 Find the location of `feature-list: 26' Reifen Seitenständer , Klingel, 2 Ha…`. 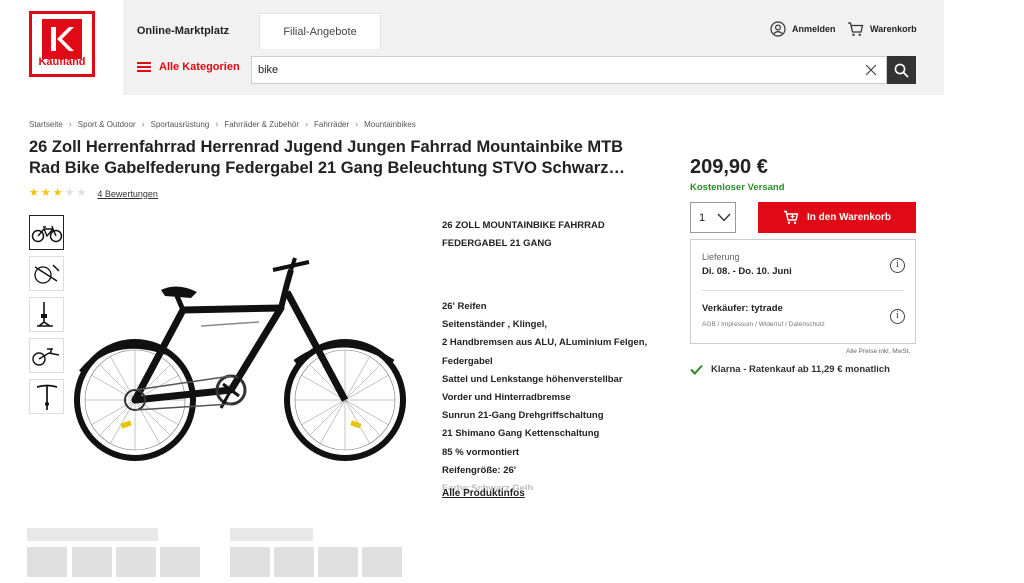

feature-list: 26' Reifen Seitenständer , Klingel, 2 Ha… is located at coordinates (562, 394).